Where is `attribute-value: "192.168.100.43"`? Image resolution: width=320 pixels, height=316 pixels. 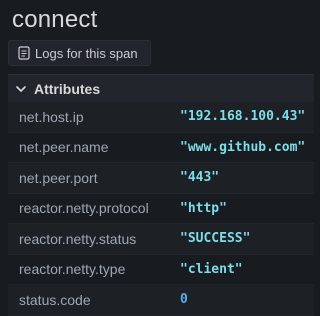 attribute-value: "192.168.100.43" is located at coordinates (243, 117).